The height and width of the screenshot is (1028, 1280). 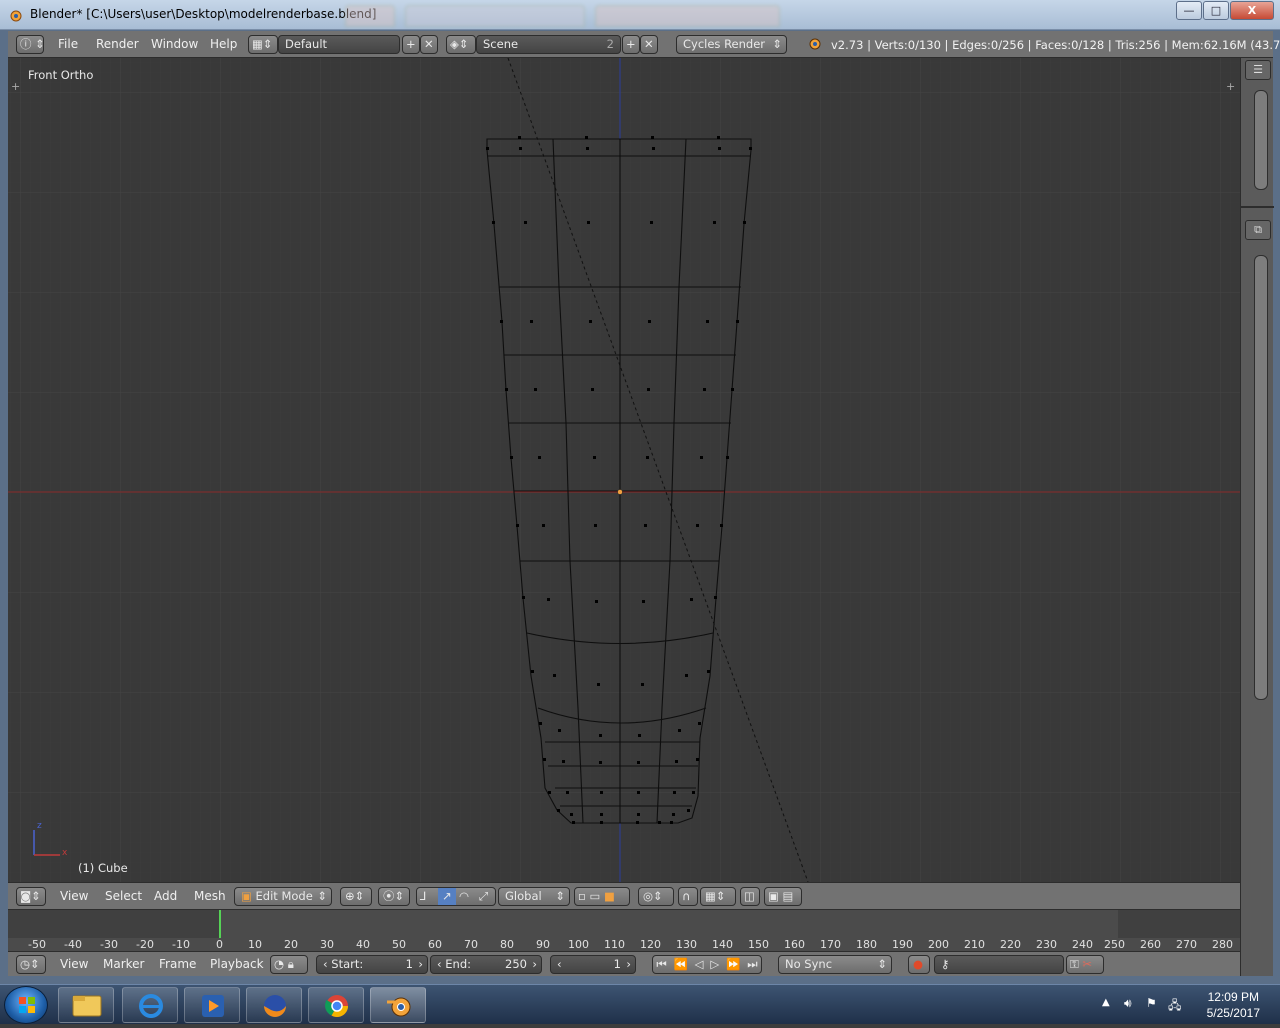 I want to click on add-screen-button: +, so click(x=411, y=44).